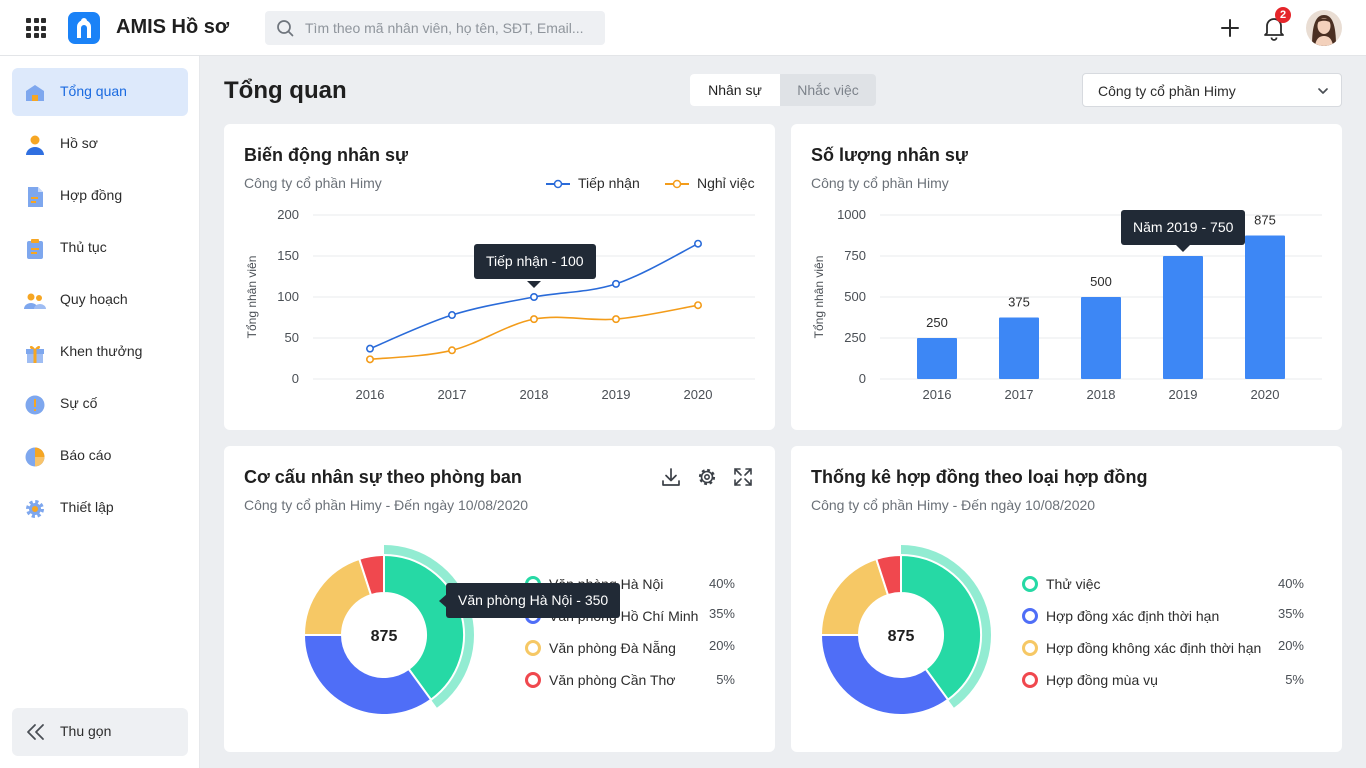 The height and width of the screenshot is (768, 1366). I want to click on sidebar-item-label: Hồ sơ, so click(79, 143).